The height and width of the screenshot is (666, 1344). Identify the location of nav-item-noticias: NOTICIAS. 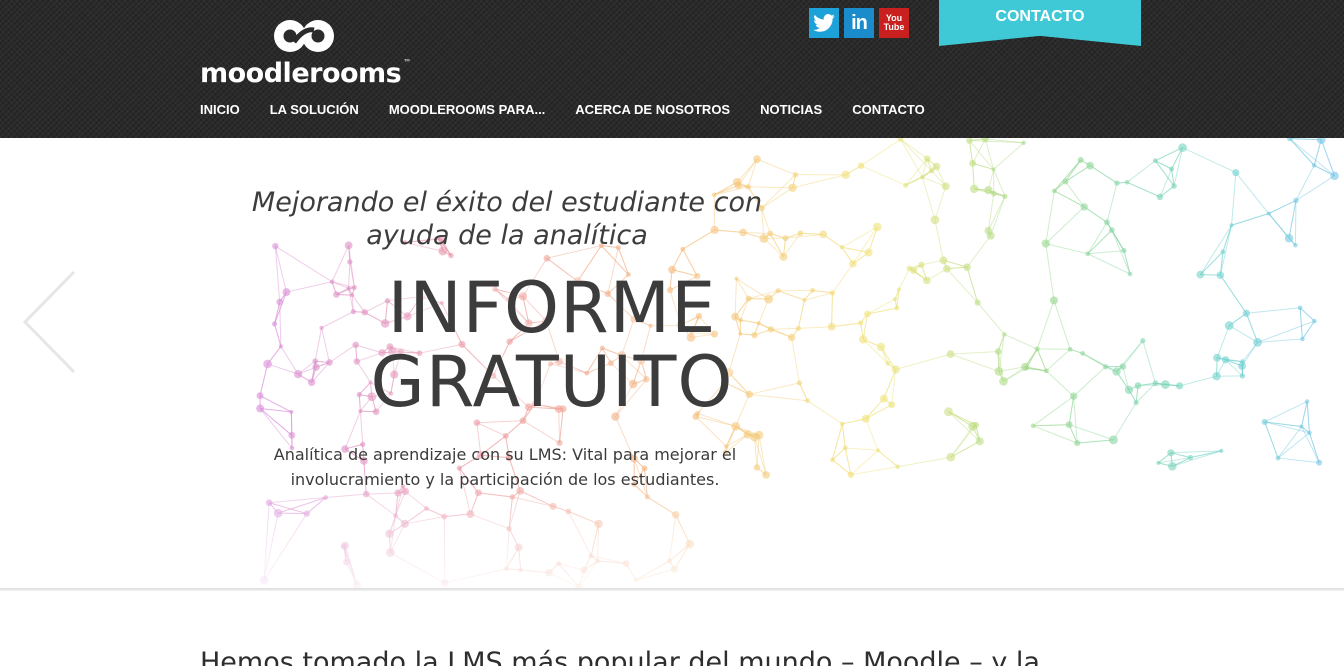
(791, 109).